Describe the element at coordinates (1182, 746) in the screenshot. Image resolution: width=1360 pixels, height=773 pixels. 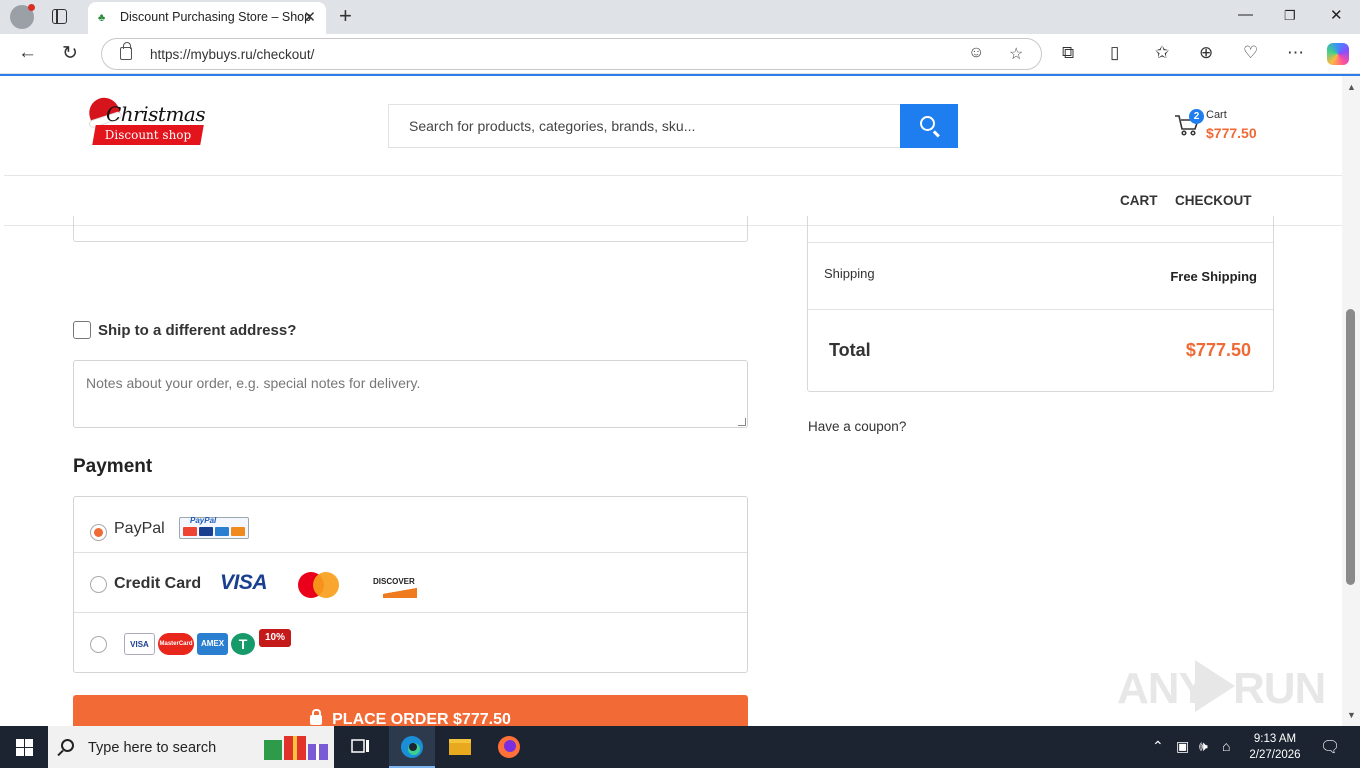
I see `meet-now-icon: ▣` at that location.